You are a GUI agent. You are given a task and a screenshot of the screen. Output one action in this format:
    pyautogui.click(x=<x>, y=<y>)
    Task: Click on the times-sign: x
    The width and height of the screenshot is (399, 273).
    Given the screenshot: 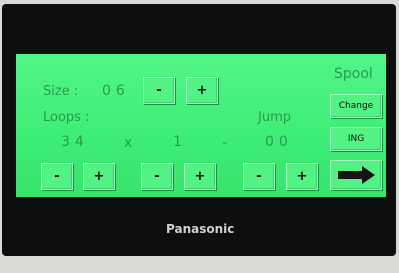 What is the action you would take?
    pyautogui.click(x=128, y=143)
    